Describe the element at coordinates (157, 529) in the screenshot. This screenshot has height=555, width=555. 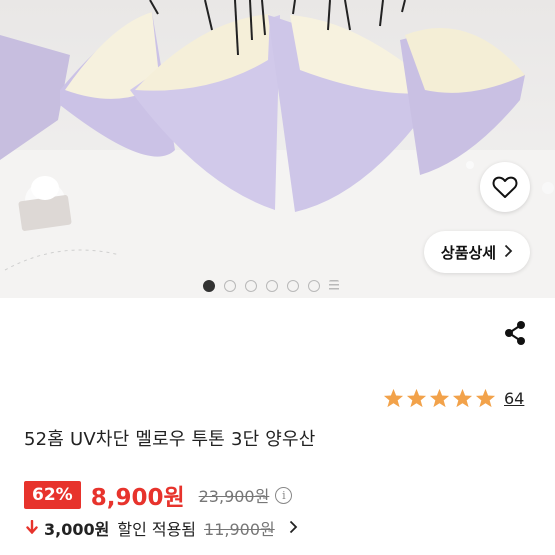
I see `coupon-label: 할인 적용됨` at that location.